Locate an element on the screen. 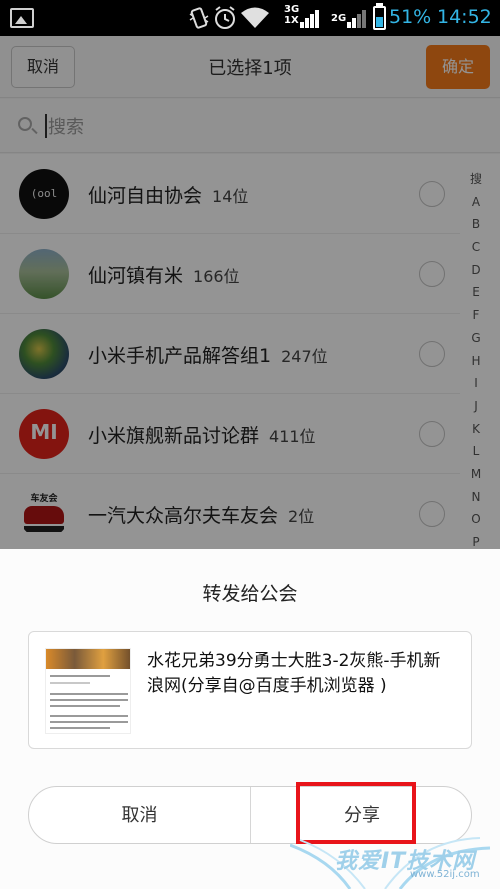 The height and width of the screenshot is (889, 500). gallery-icon is located at coordinates (22, 18).